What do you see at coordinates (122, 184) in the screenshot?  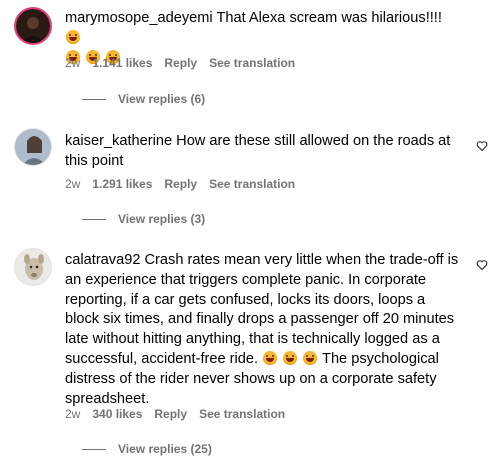 I see `likes-count: 1.291 likes` at bounding box center [122, 184].